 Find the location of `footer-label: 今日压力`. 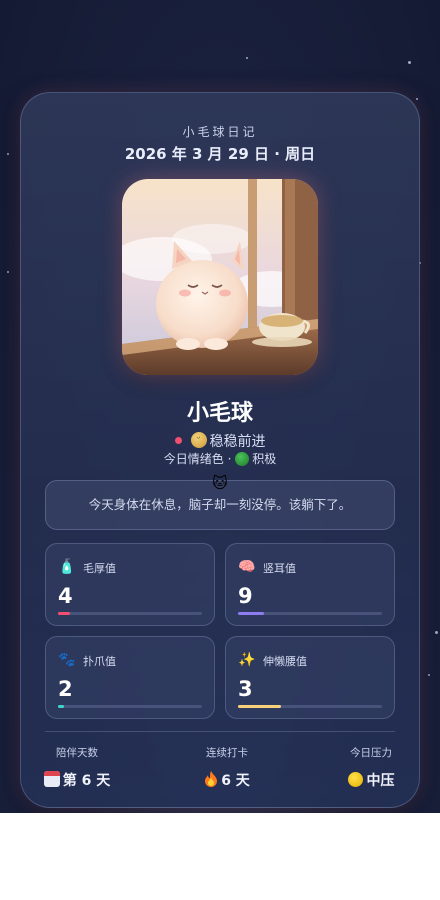

footer-label: 今日压力 is located at coordinates (371, 753).